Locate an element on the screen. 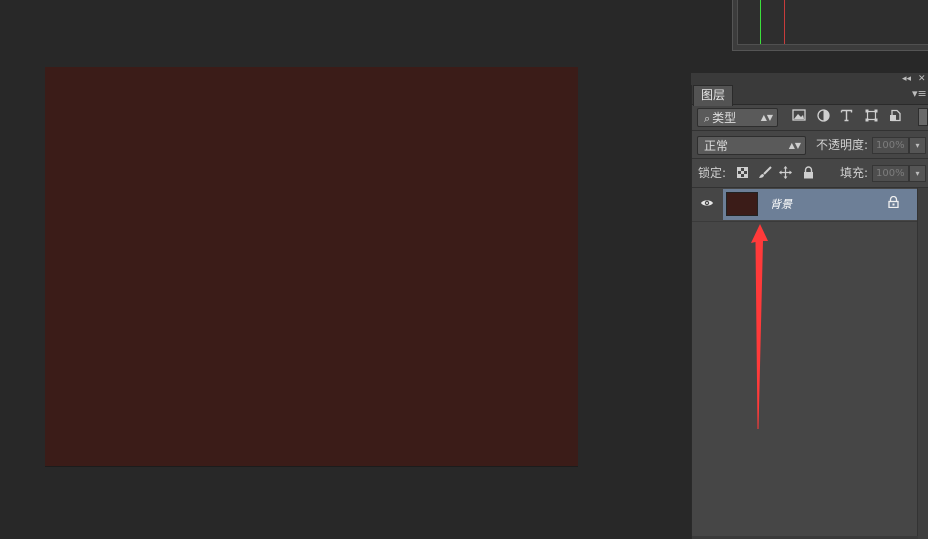  lock-all-icon is located at coordinates (808, 174).